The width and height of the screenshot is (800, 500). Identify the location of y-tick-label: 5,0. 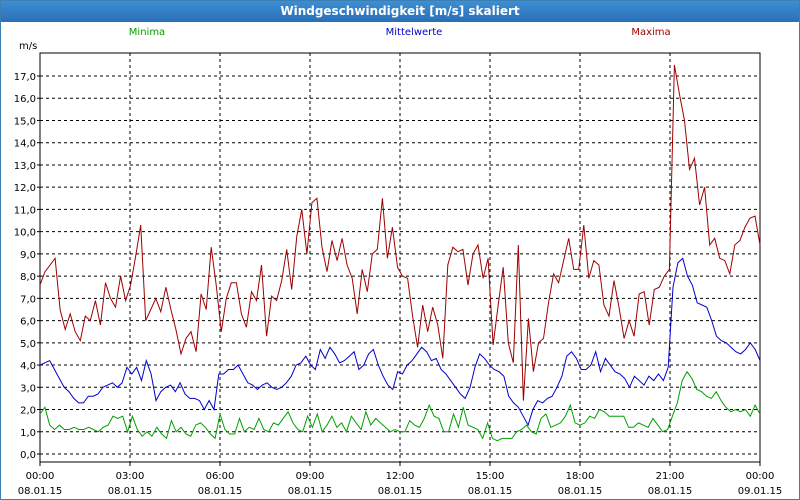
(28, 344).